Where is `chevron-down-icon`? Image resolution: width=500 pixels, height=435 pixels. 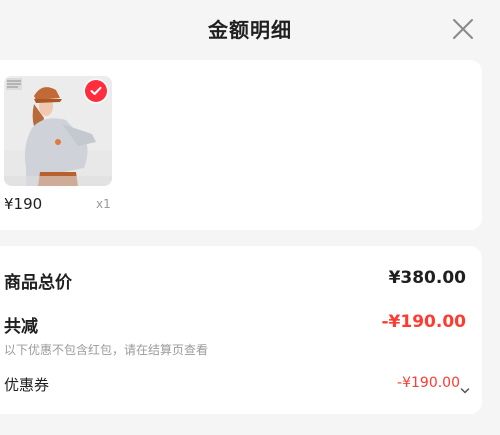 chevron-down-icon is located at coordinates (465, 391).